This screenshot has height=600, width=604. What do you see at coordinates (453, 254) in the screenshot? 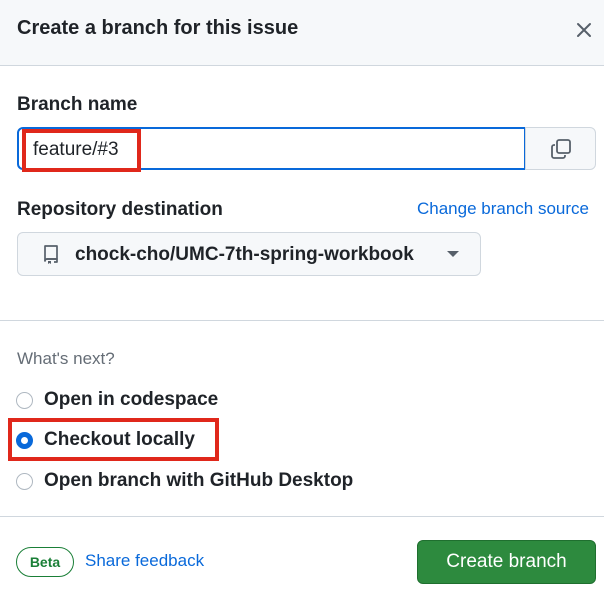
I see `chevron-down-icon` at bounding box center [453, 254].